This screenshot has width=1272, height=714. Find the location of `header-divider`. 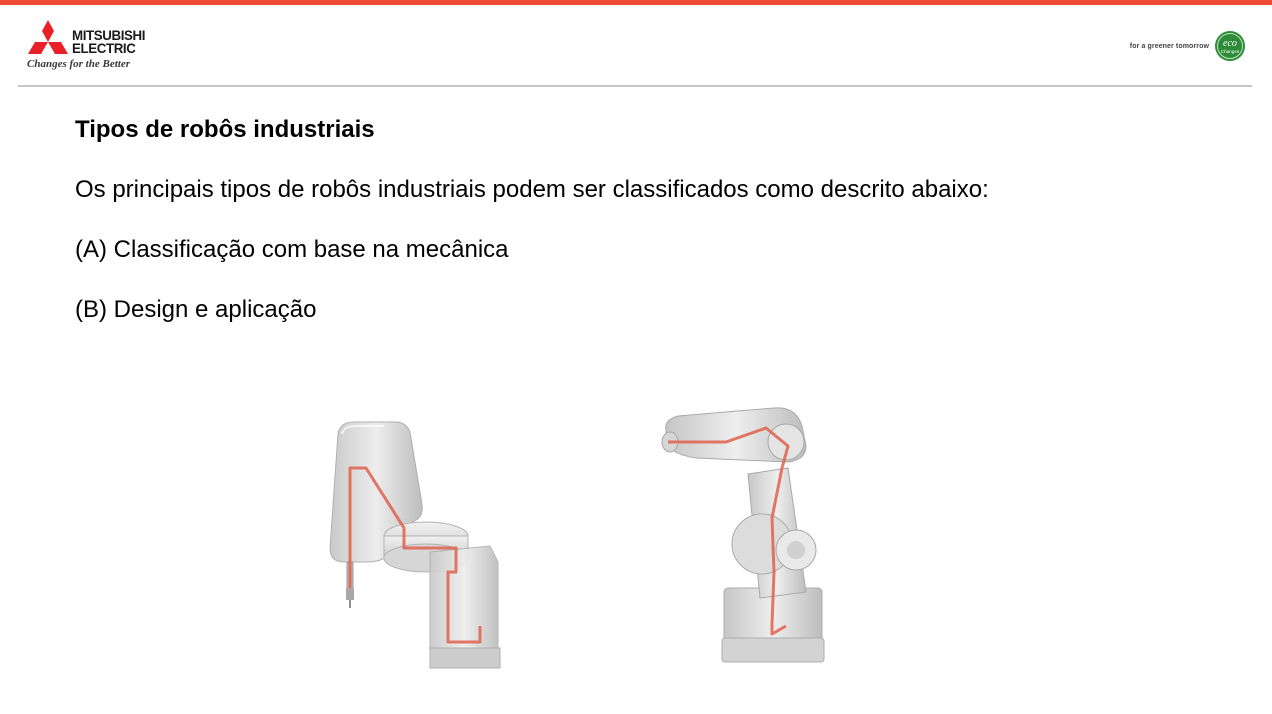

header-divider is located at coordinates (635, 86).